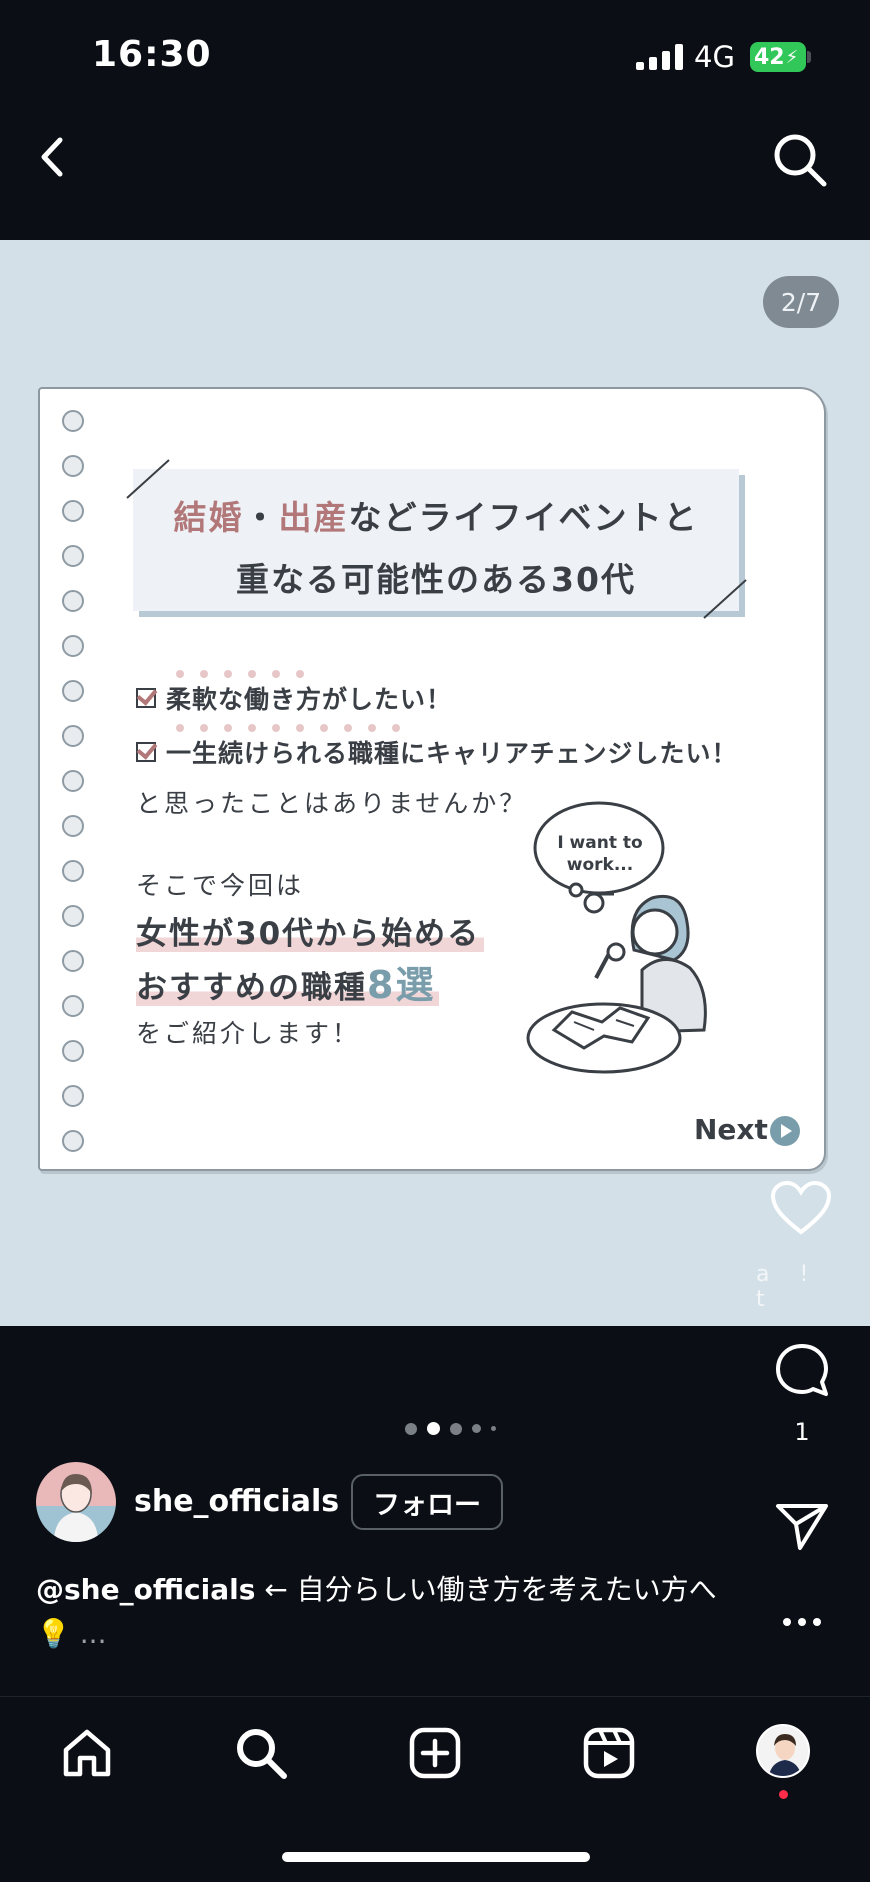  What do you see at coordinates (523, 517) in the screenshot?
I see `title-rest: などライフイベントと` at bounding box center [523, 517].